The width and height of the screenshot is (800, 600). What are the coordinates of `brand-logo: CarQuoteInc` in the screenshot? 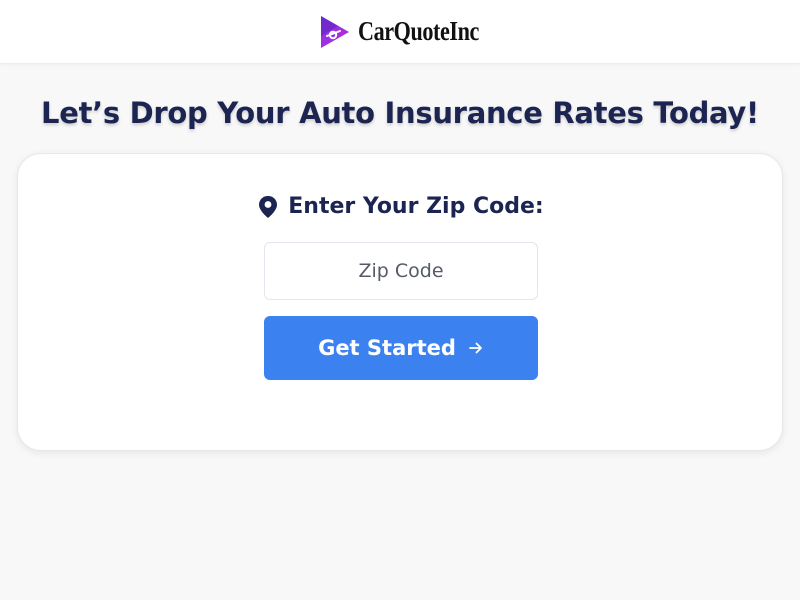 It's located at (399, 32).